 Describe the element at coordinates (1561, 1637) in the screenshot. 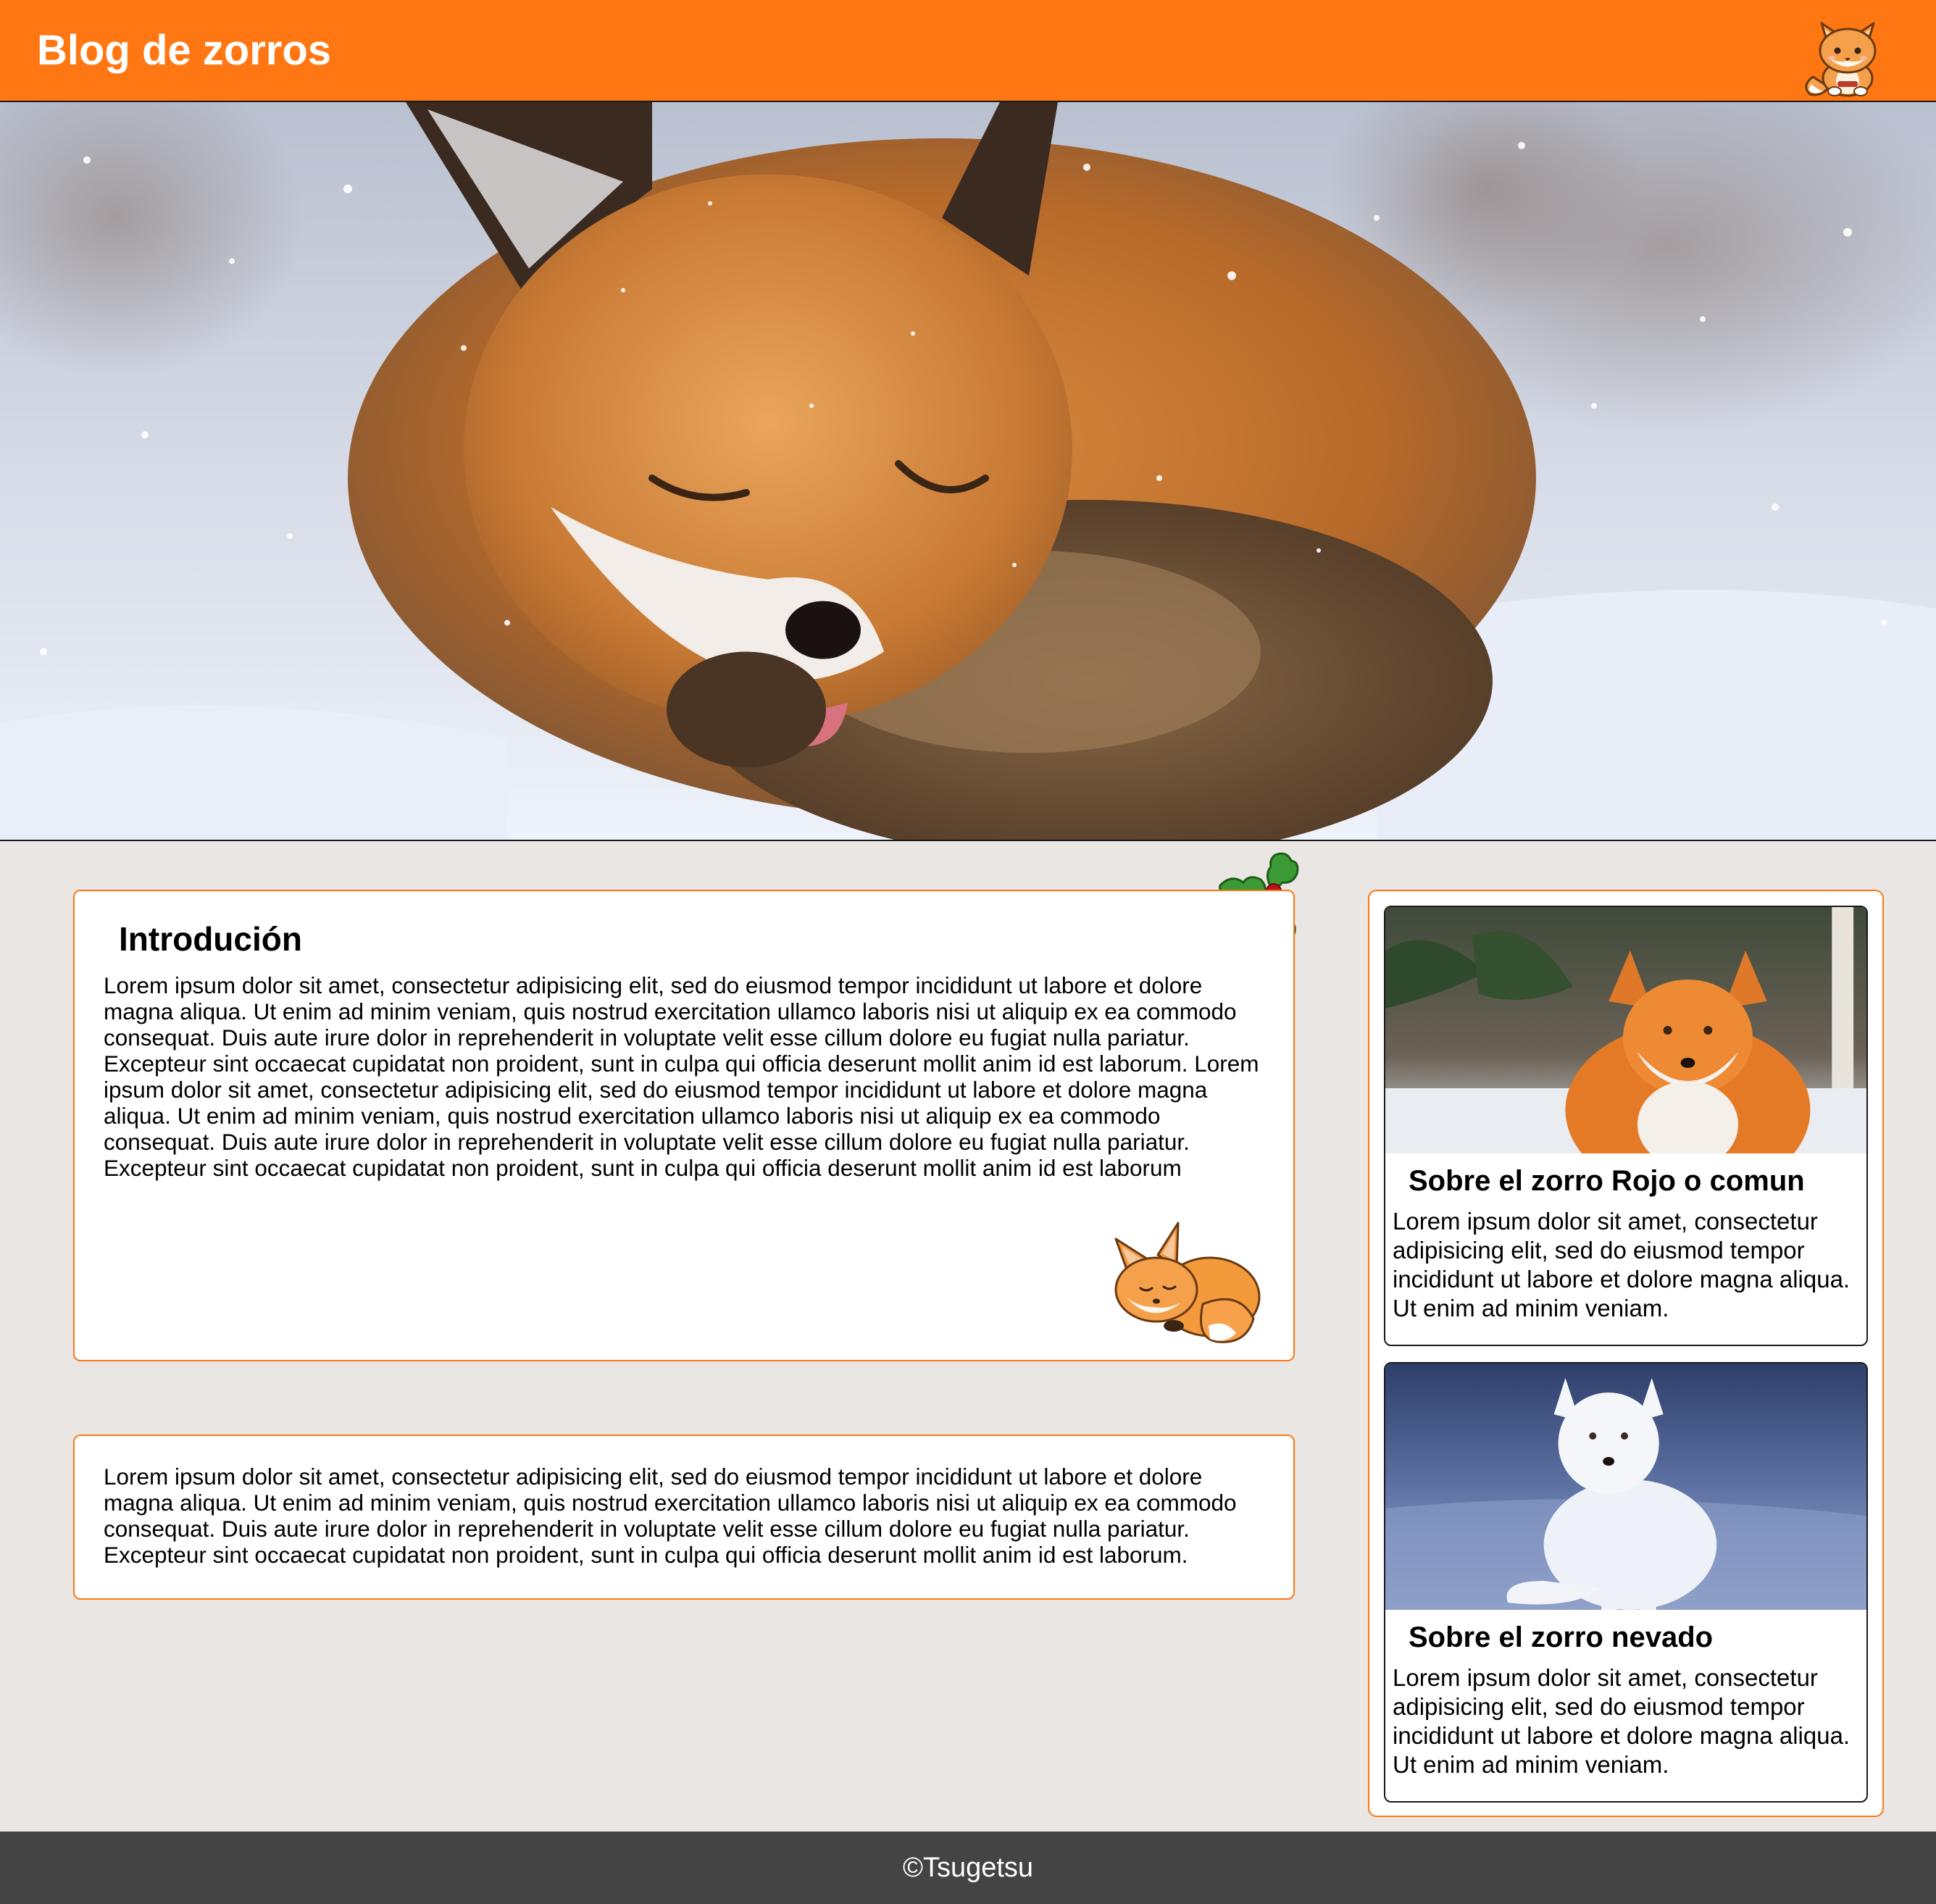

I see `arctic-fox-card-title: Sobre el zorro nevado` at that location.